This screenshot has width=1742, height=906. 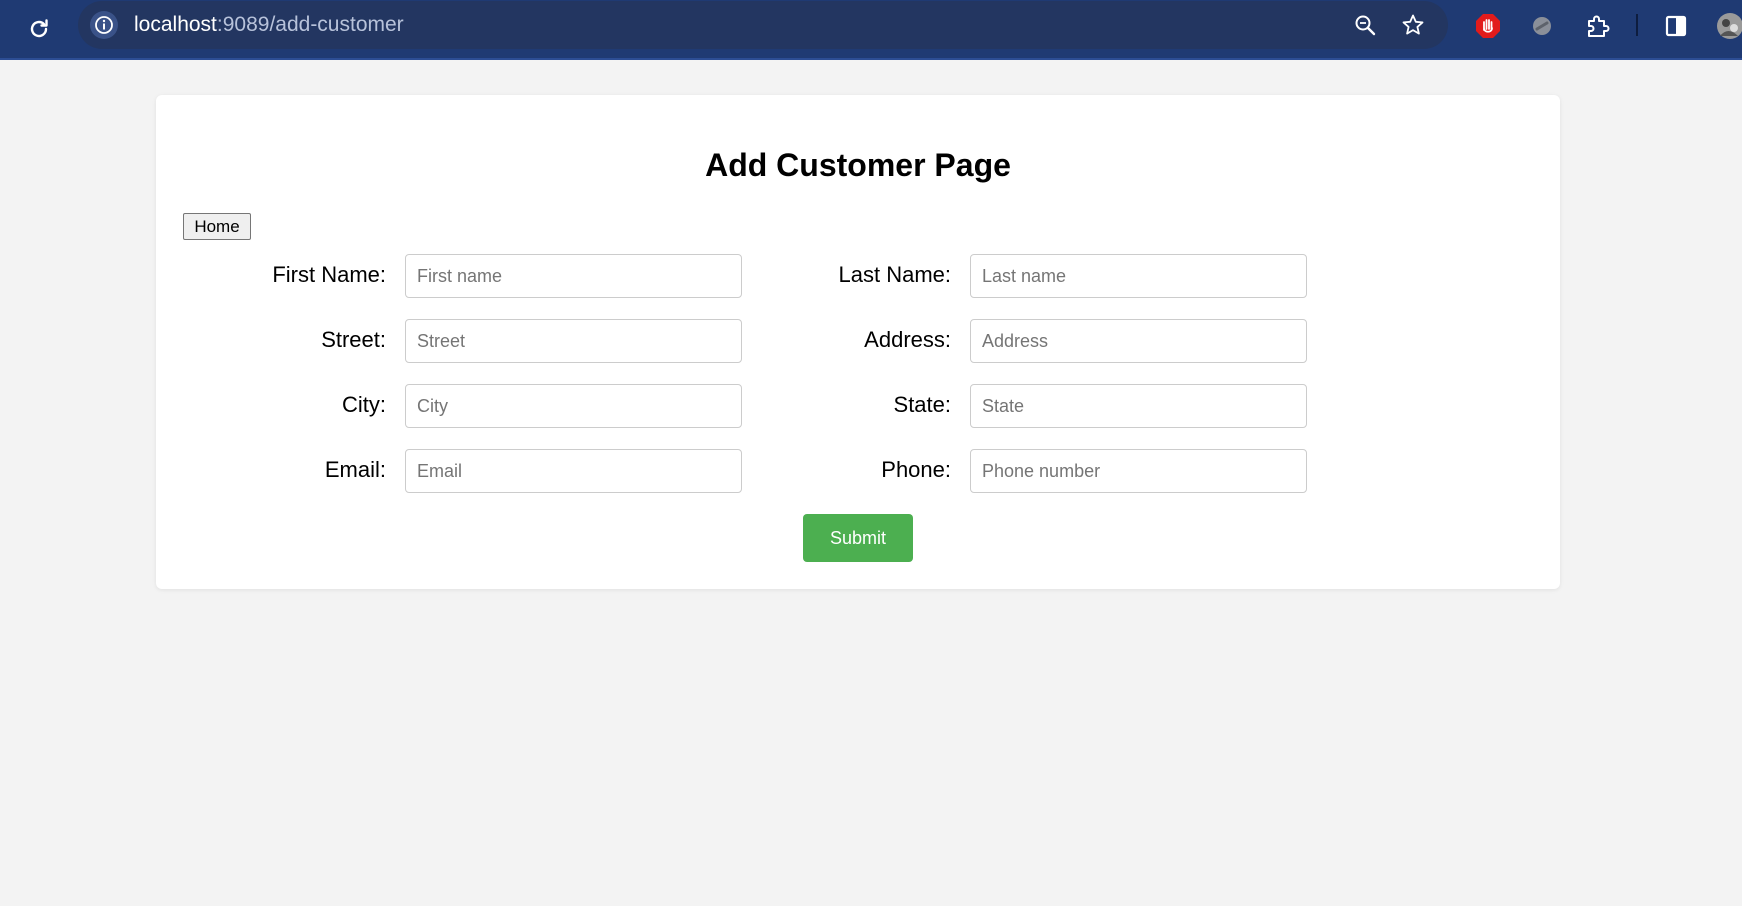 What do you see at coordinates (1542, 26) in the screenshot?
I see `gray-extension-icon` at bounding box center [1542, 26].